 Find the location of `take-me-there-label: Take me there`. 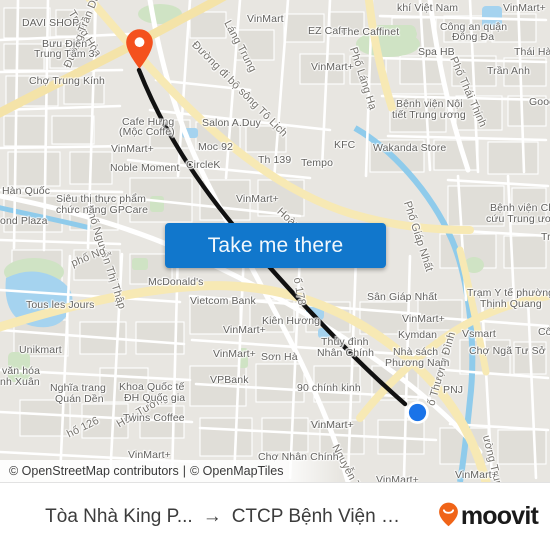

take-me-there-label: Take me there is located at coordinates (275, 245).